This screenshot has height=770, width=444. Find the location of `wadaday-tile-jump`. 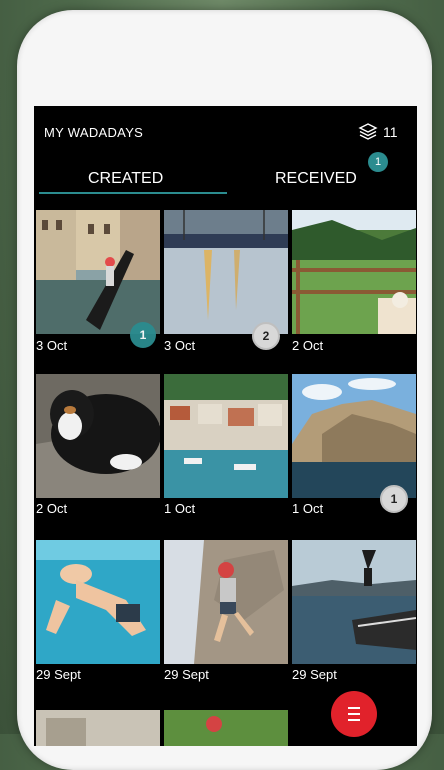

wadaday-tile-jump is located at coordinates (354, 602).